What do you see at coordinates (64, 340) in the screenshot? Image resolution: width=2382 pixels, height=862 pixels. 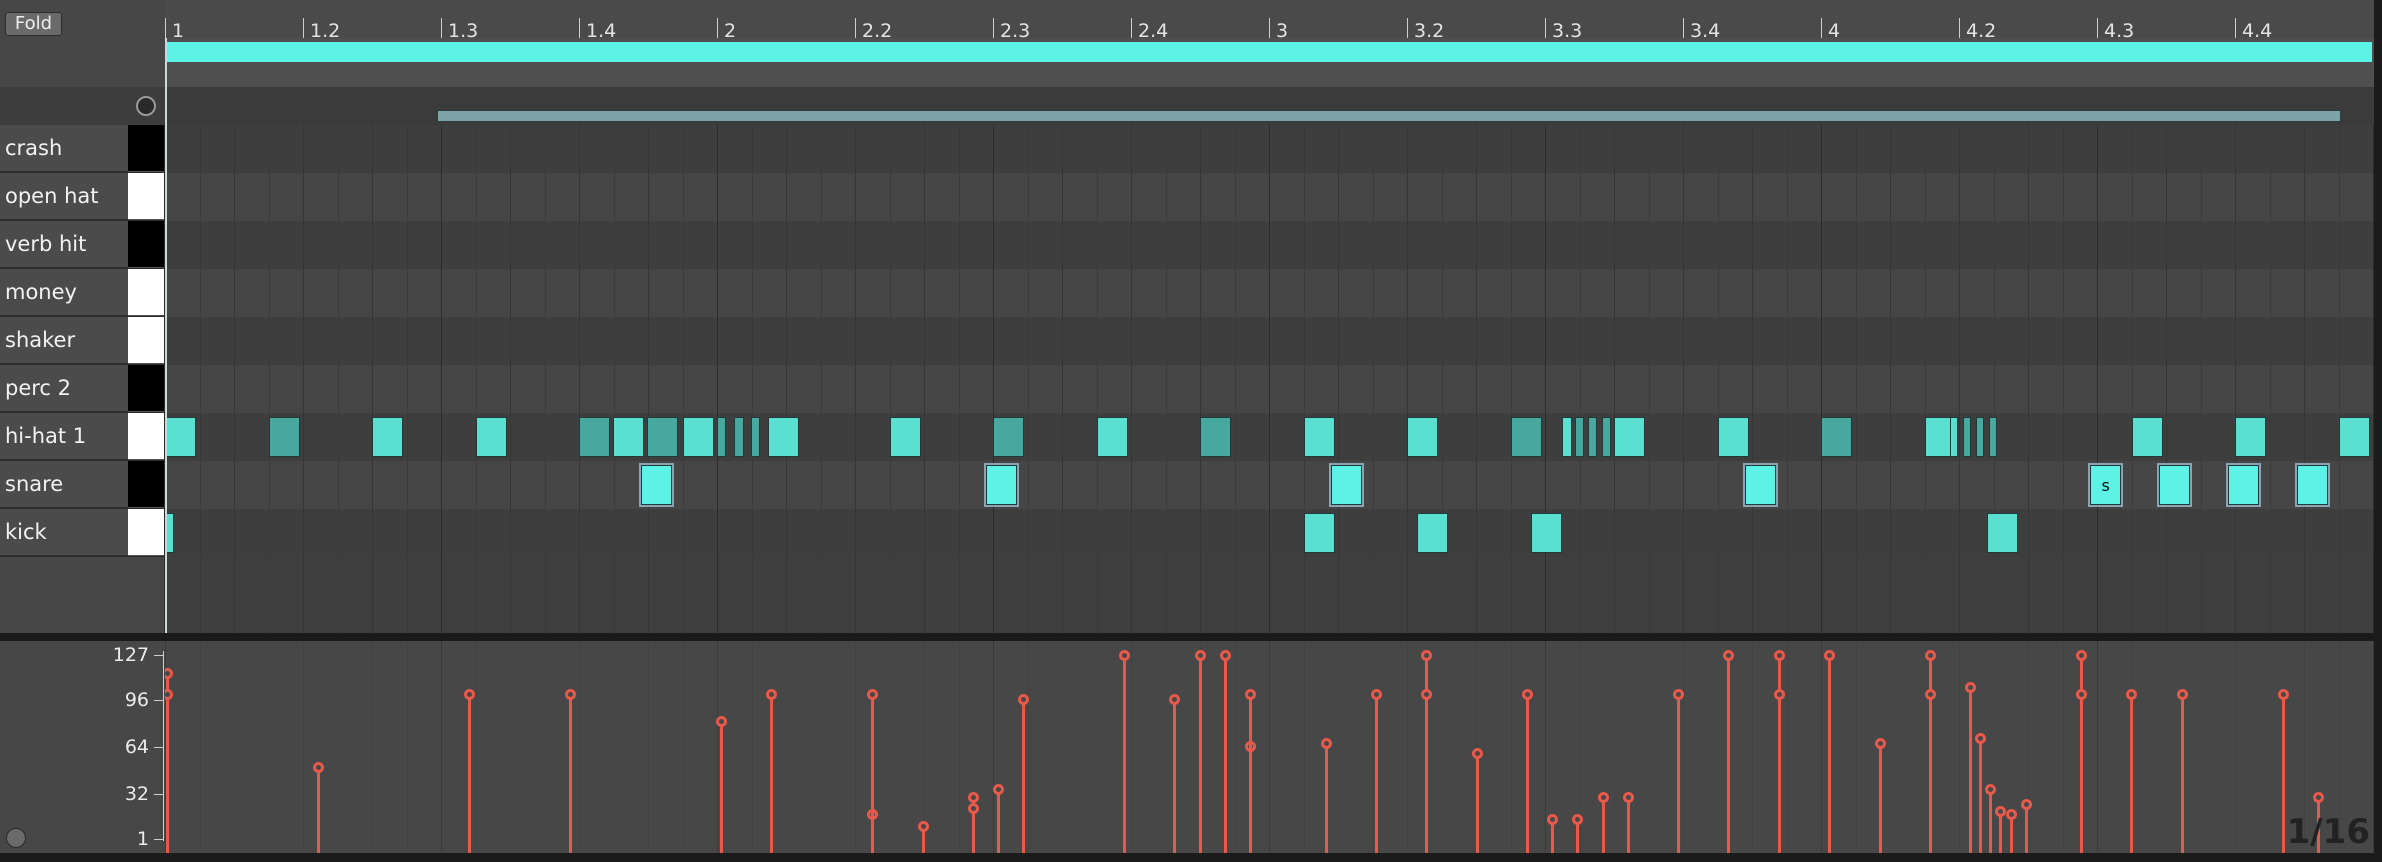 I see `lane-label: shaker` at bounding box center [64, 340].